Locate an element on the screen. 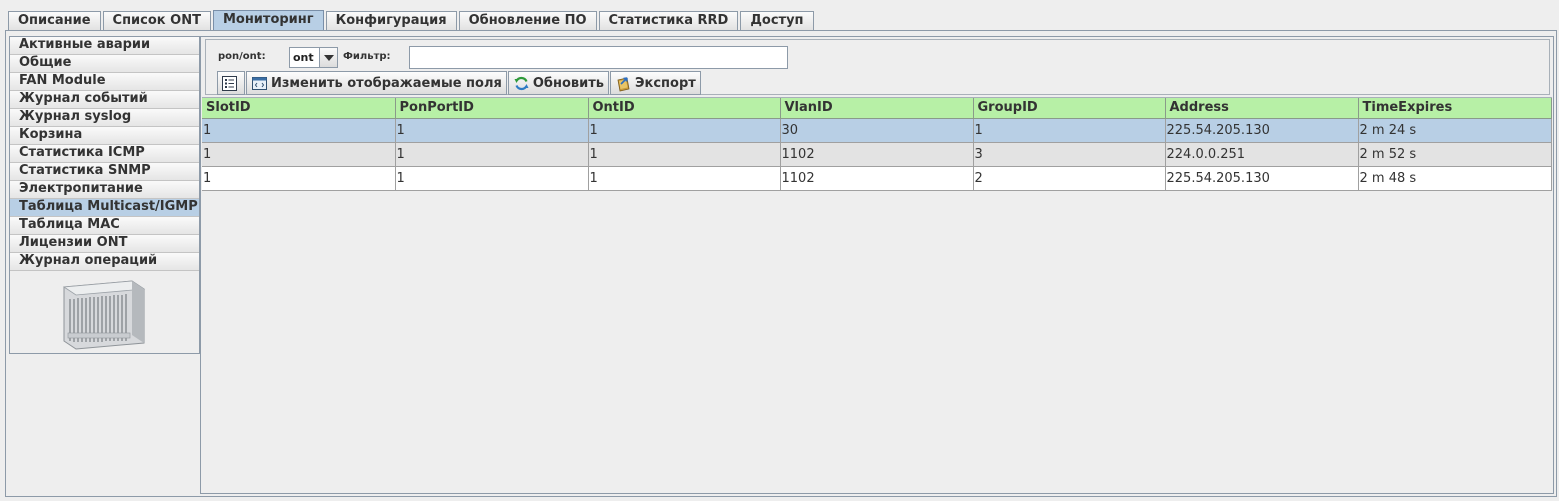  column-header-ontid: OntID is located at coordinates (684, 108).